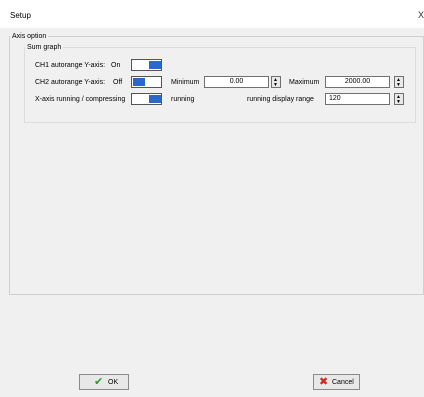 The image size is (424, 397). I want to click on xaxis-running-toggle, so click(146, 99).